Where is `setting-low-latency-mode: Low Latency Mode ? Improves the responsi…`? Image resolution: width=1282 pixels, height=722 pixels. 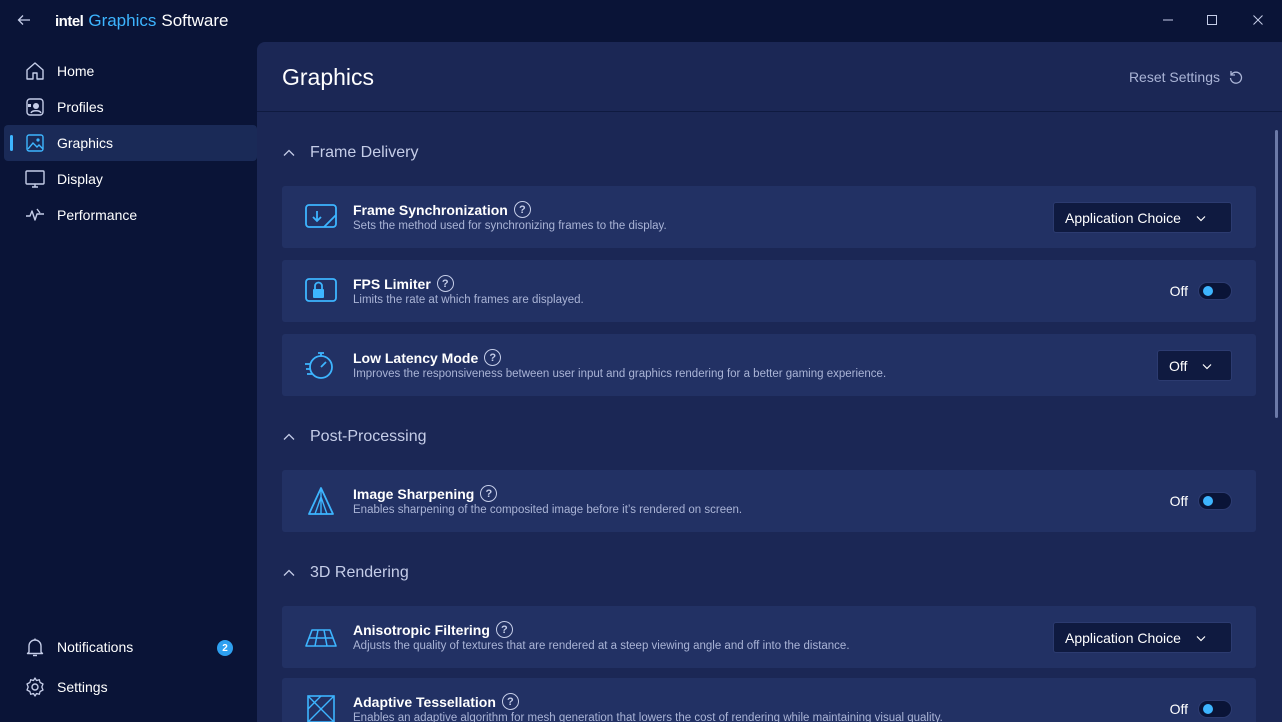 setting-low-latency-mode: Low Latency Mode ? Improves the responsi… is located at coordinates (769, 365).